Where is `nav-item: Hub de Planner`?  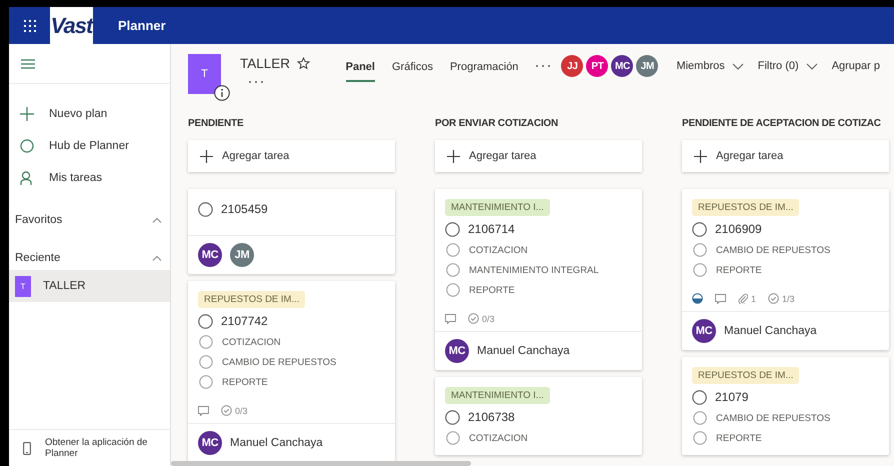
nav-item: Hub de Planner is located at coordinates (89, 146).